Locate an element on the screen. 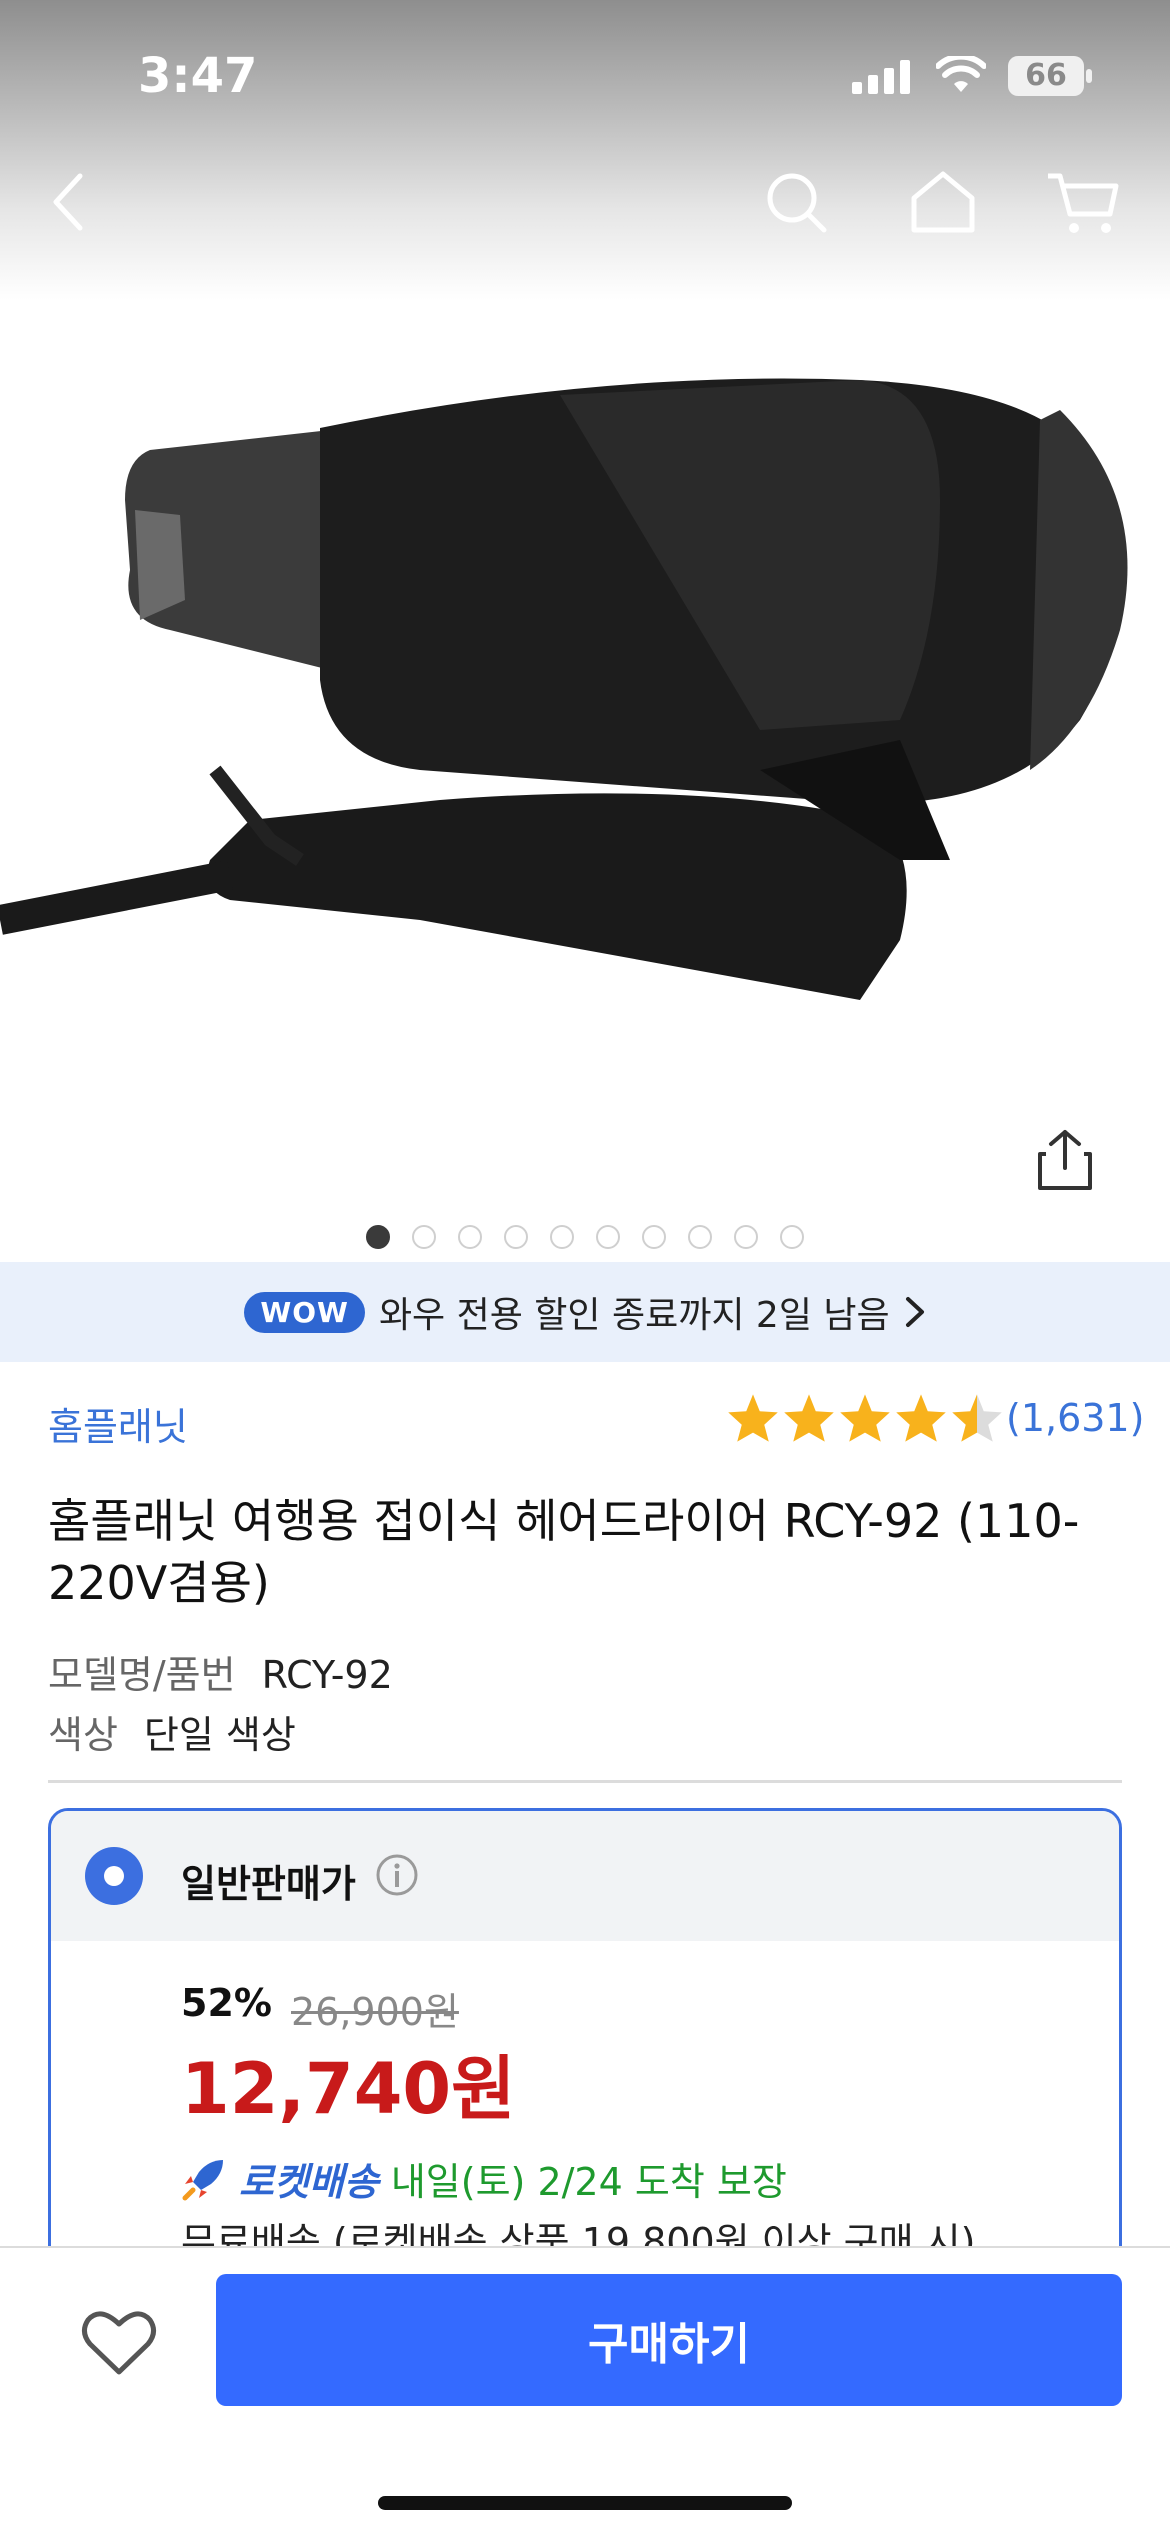 This screenshot has height=2534, width=1170. divider is located at coordinates (585, 1781).